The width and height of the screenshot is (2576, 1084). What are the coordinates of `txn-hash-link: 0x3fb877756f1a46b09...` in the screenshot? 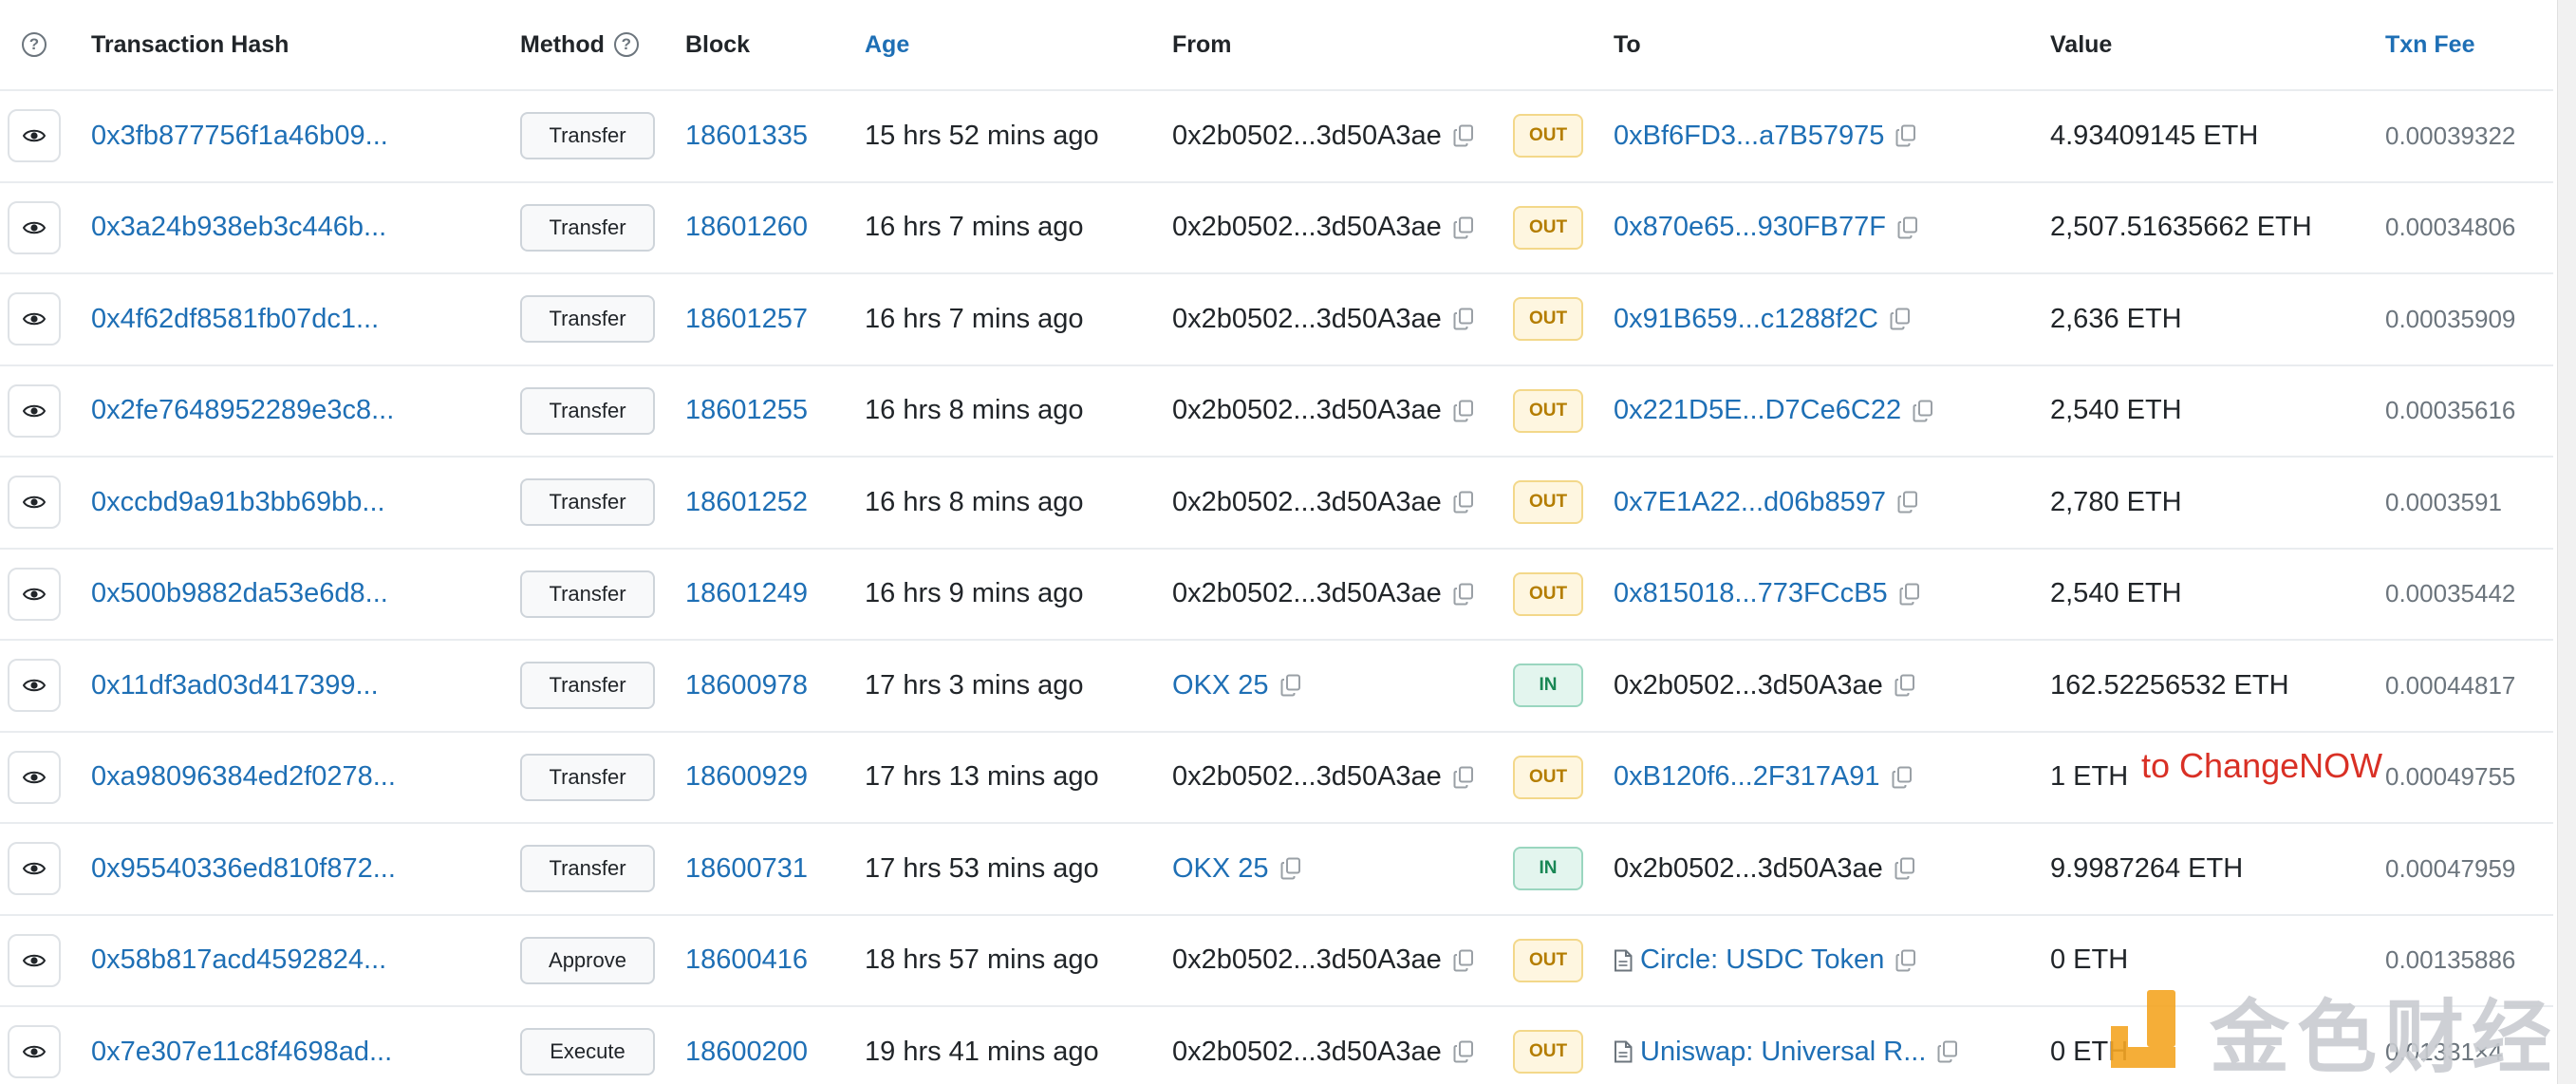 It's located at (239, 136).